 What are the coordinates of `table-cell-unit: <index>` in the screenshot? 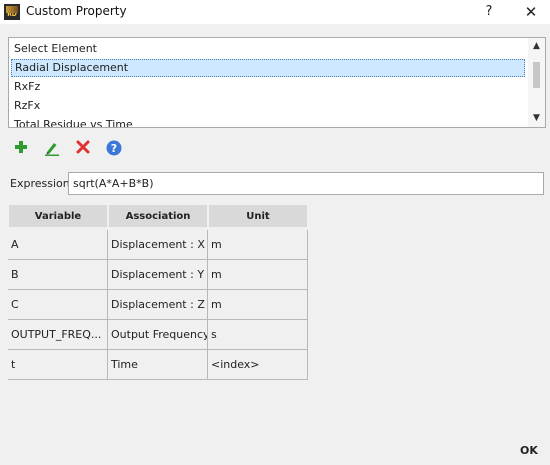 It's located at (258, 365).